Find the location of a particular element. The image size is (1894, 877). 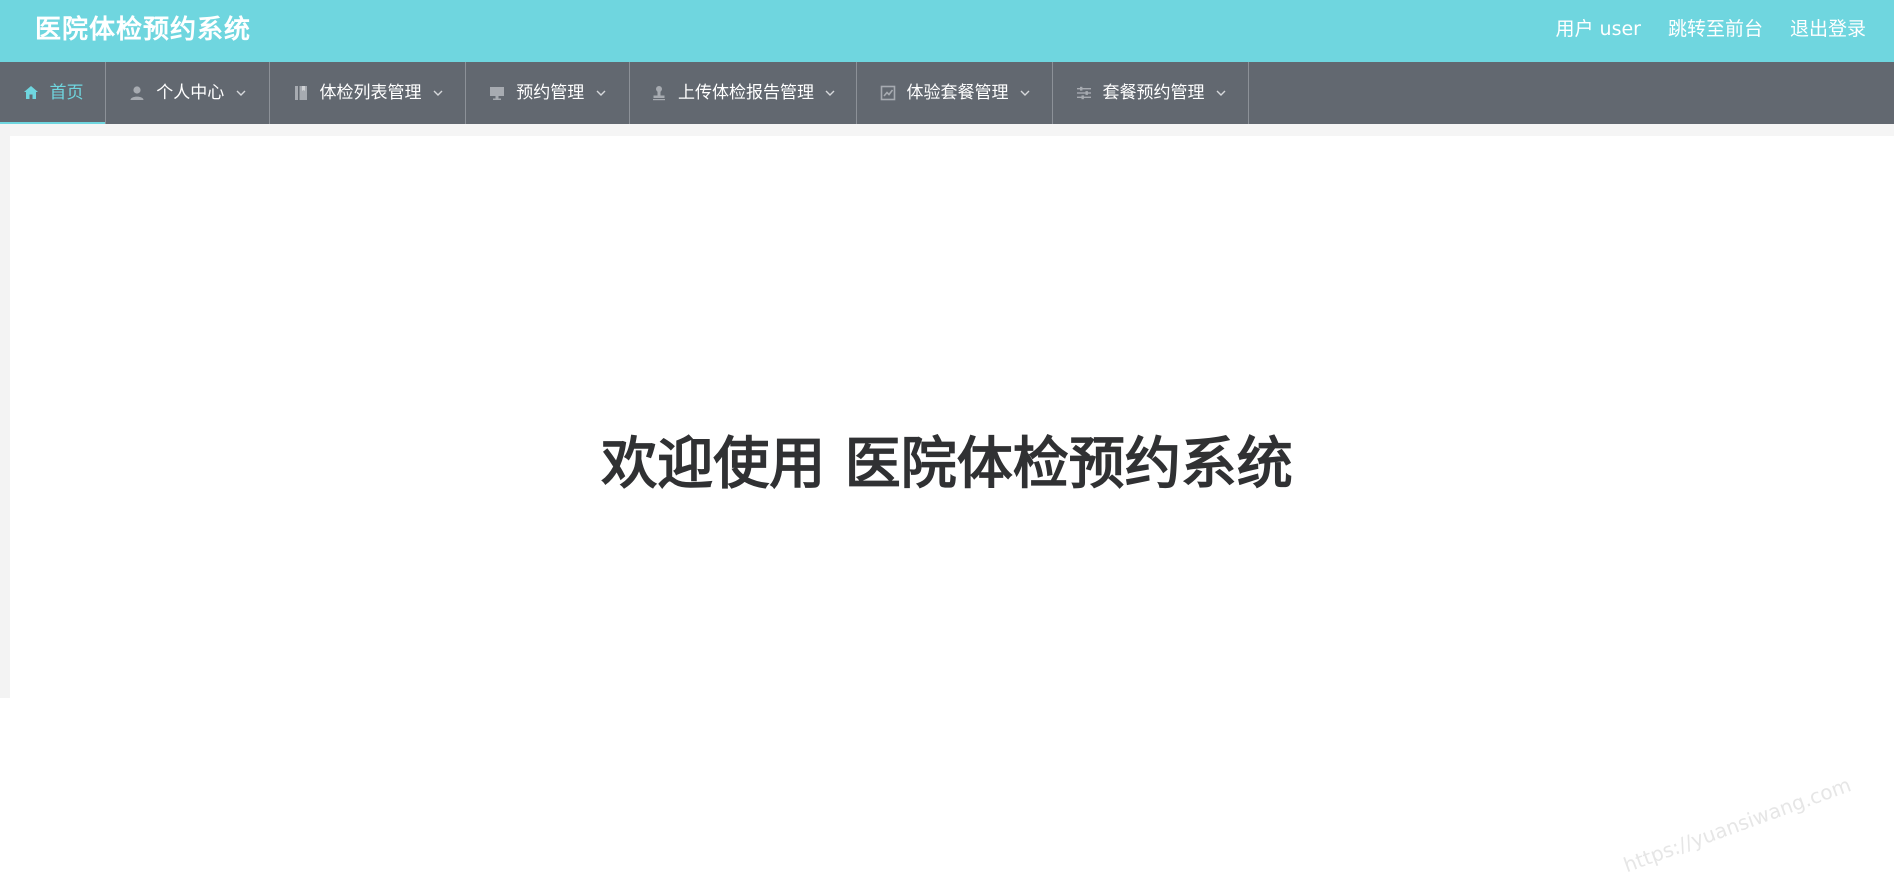

nav-label-exam-list: 体检列表管理 is located at coordinates (371, 93).